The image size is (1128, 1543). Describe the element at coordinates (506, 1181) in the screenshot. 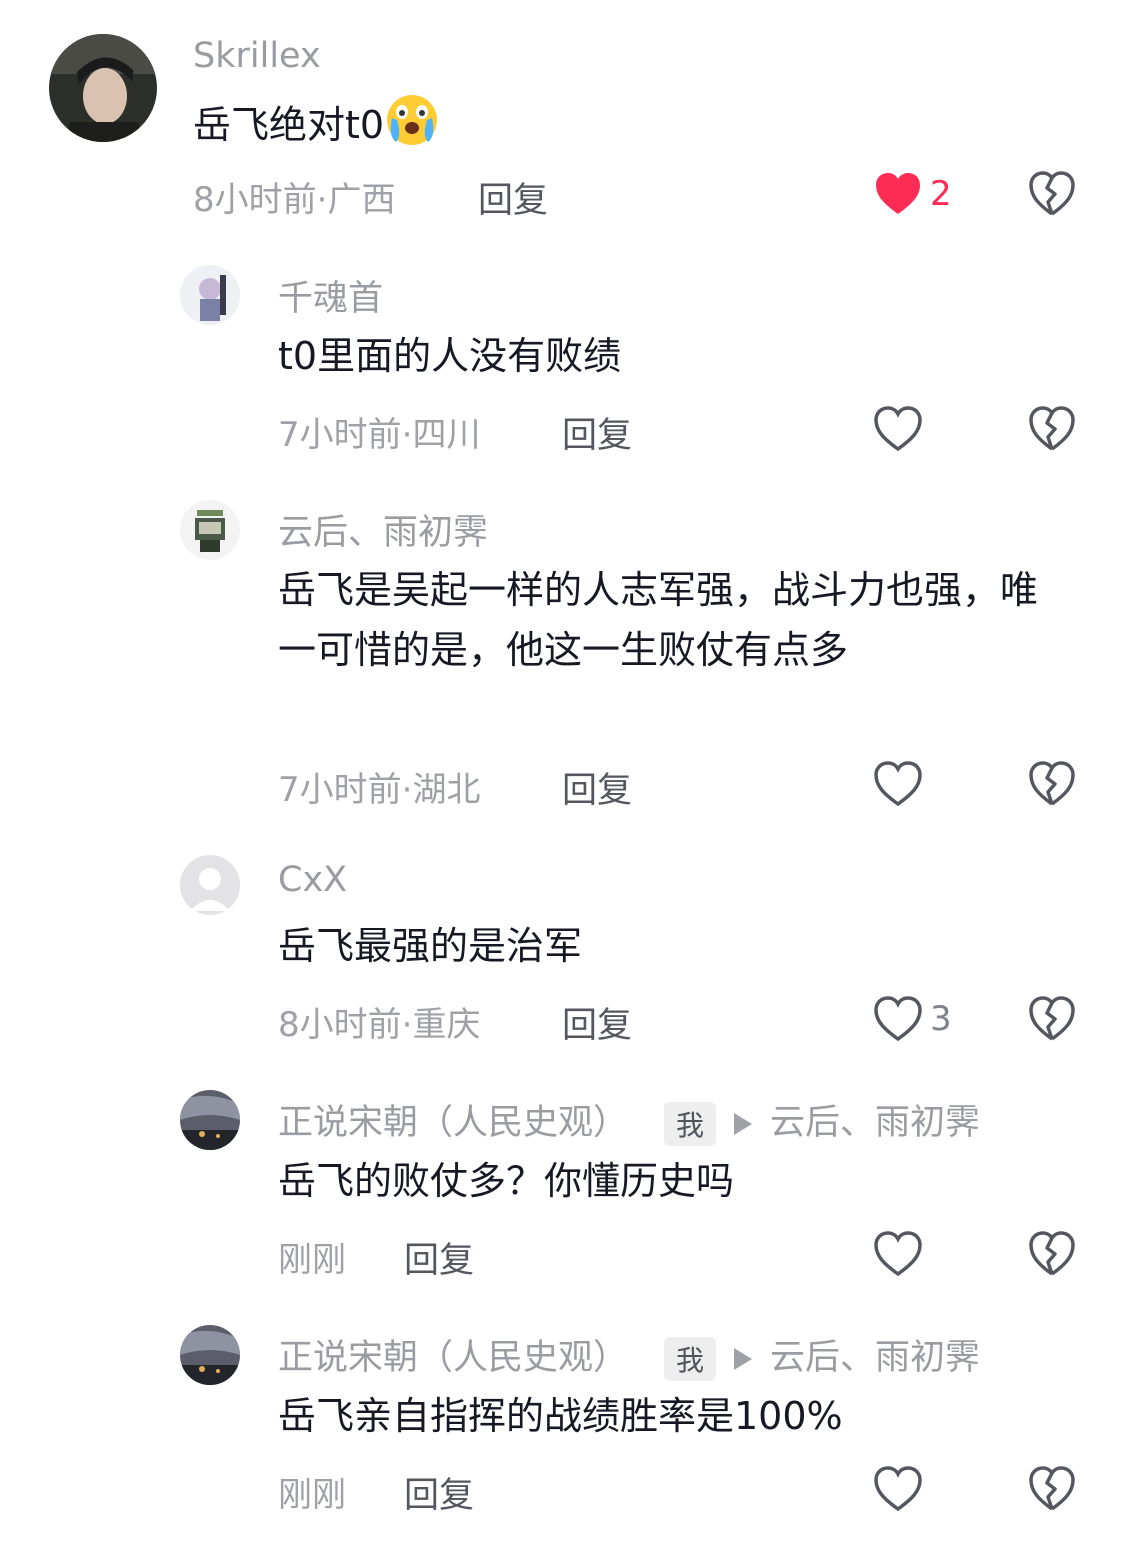

I see `comment-text: 岳飞的败仗多？你懂历史吗` at that location.